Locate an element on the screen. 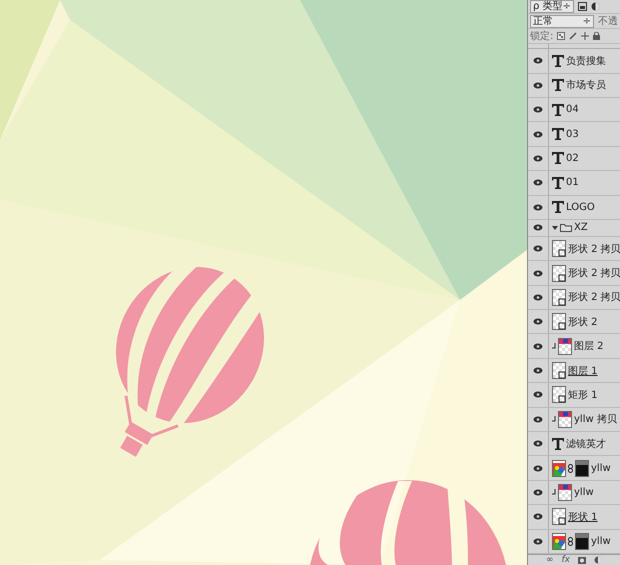 This screenshot has width=620, height=565. image-filter-icon is located at coordinates (582, 6).